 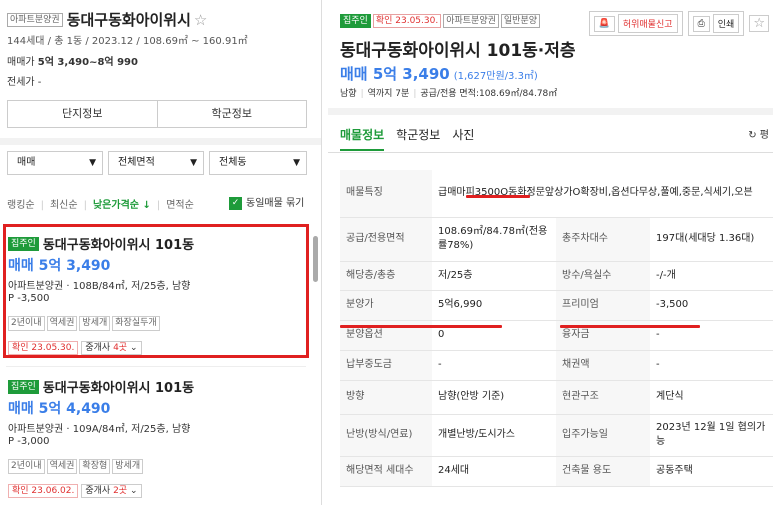 What do you see at coordinates (156, 163) in the screenshot?
I see `area-select: 전체면적 ▼` at bounding box center [156, 163].